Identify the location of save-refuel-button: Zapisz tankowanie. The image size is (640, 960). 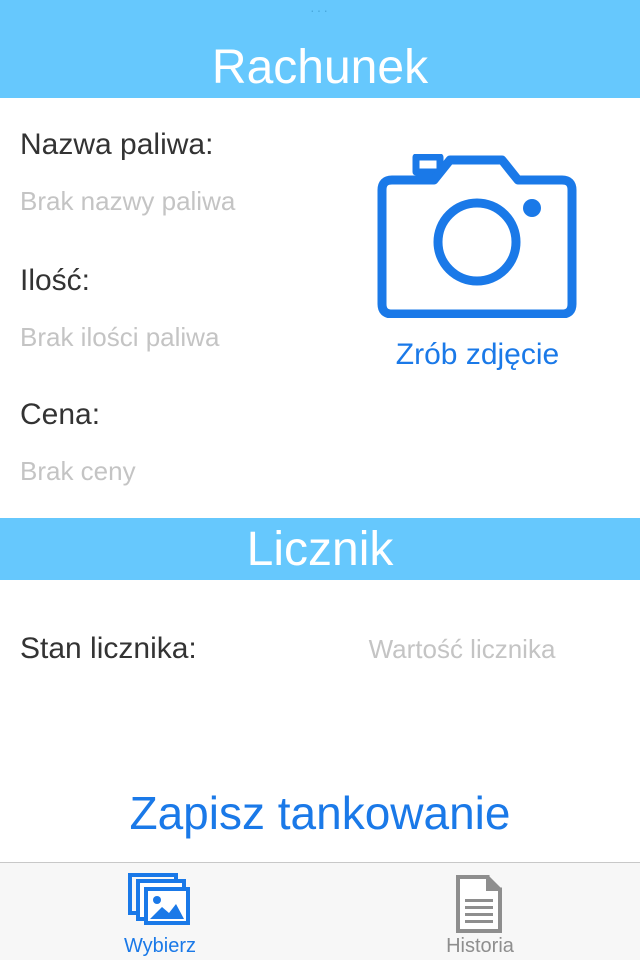
(320, 813).